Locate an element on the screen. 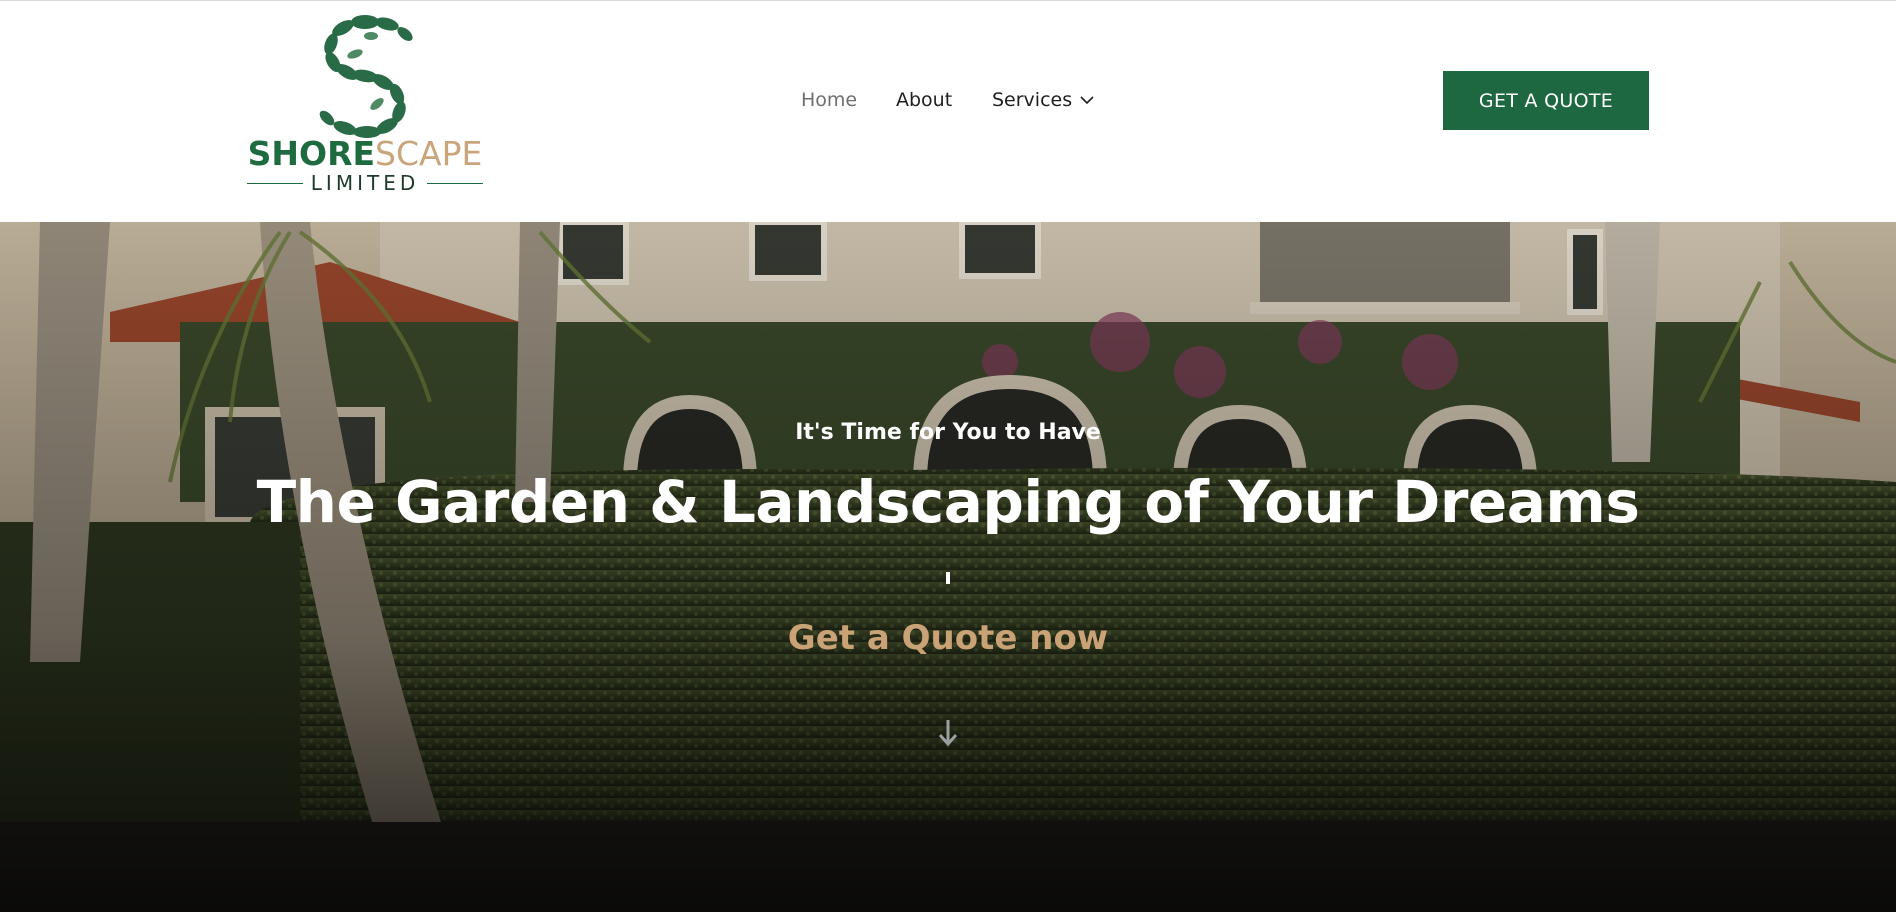 Image resolution: width=1896 pixels, height=912 pixels. logo-rule-left is located at coordinates (275, 183).